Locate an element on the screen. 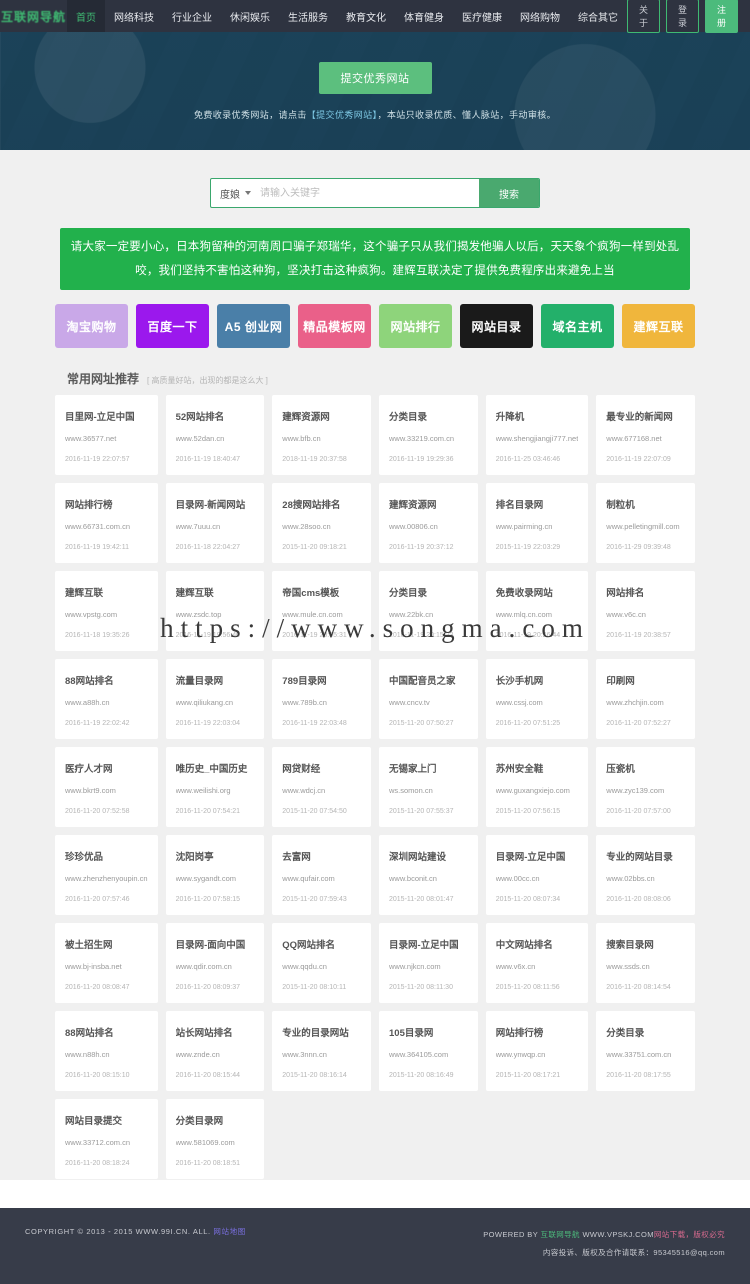 This screenshot has height=1284, width=750. nav-button-2: 注册 is located at coordinates (721, 16).